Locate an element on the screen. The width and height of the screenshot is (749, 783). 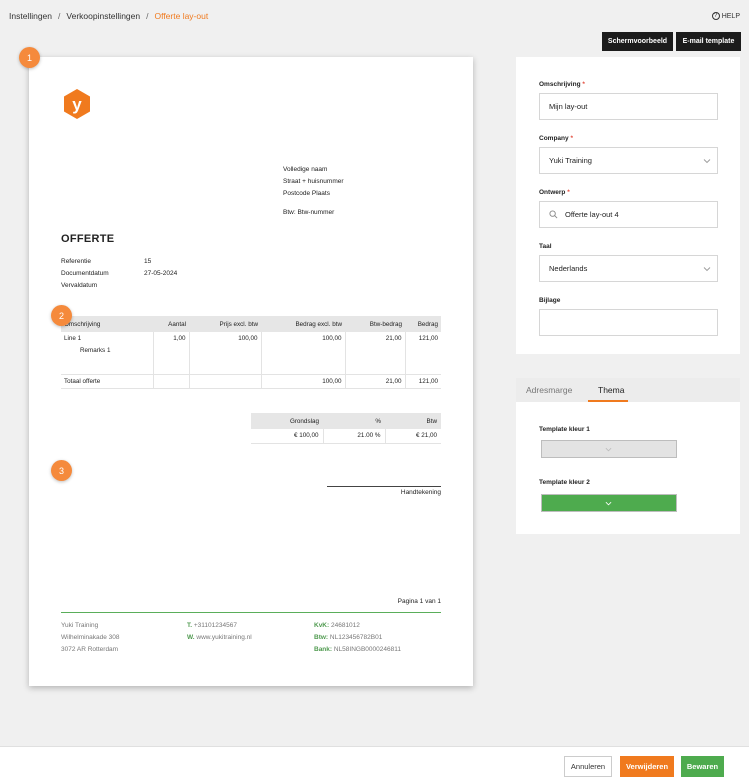
total-label: Totaal offerte is located at coordinates (107, 381).